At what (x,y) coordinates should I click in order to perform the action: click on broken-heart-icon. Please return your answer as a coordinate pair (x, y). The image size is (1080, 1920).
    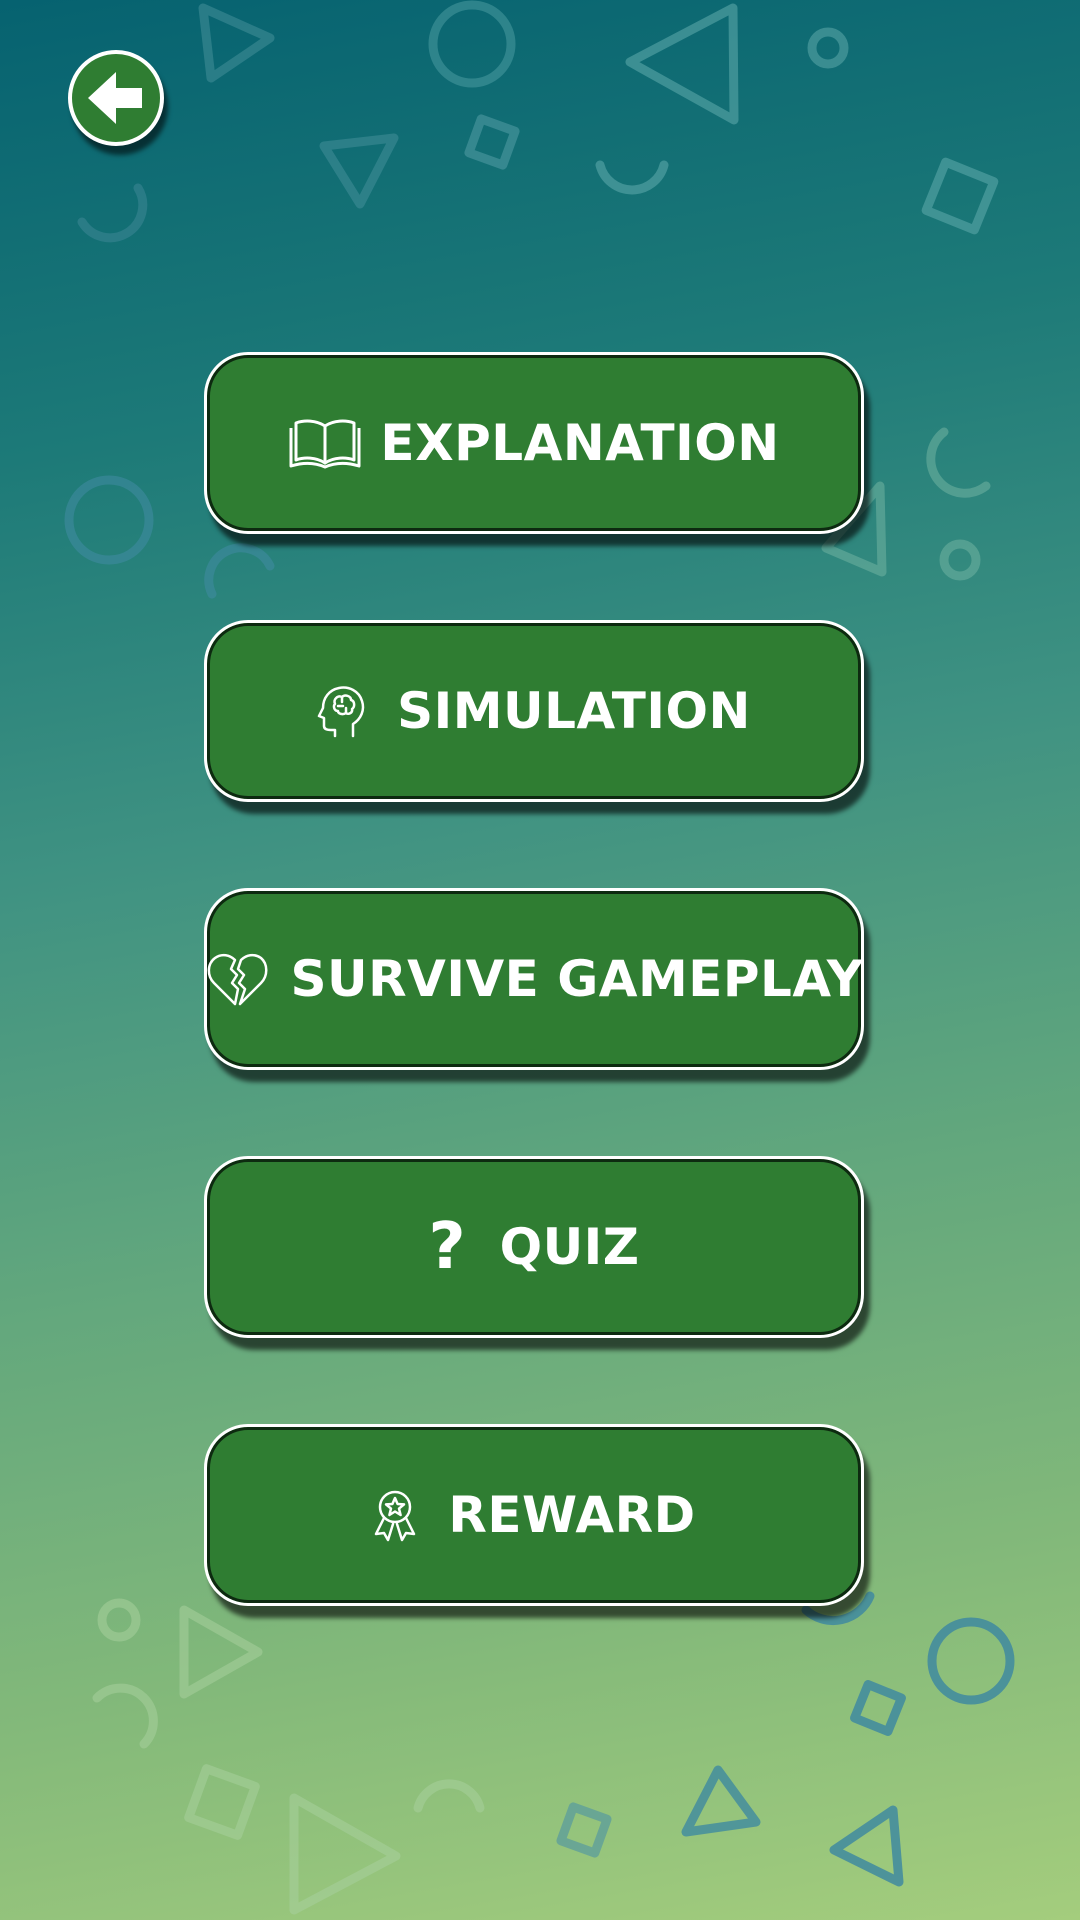
    Looking at the image, I should click on (238, 979).